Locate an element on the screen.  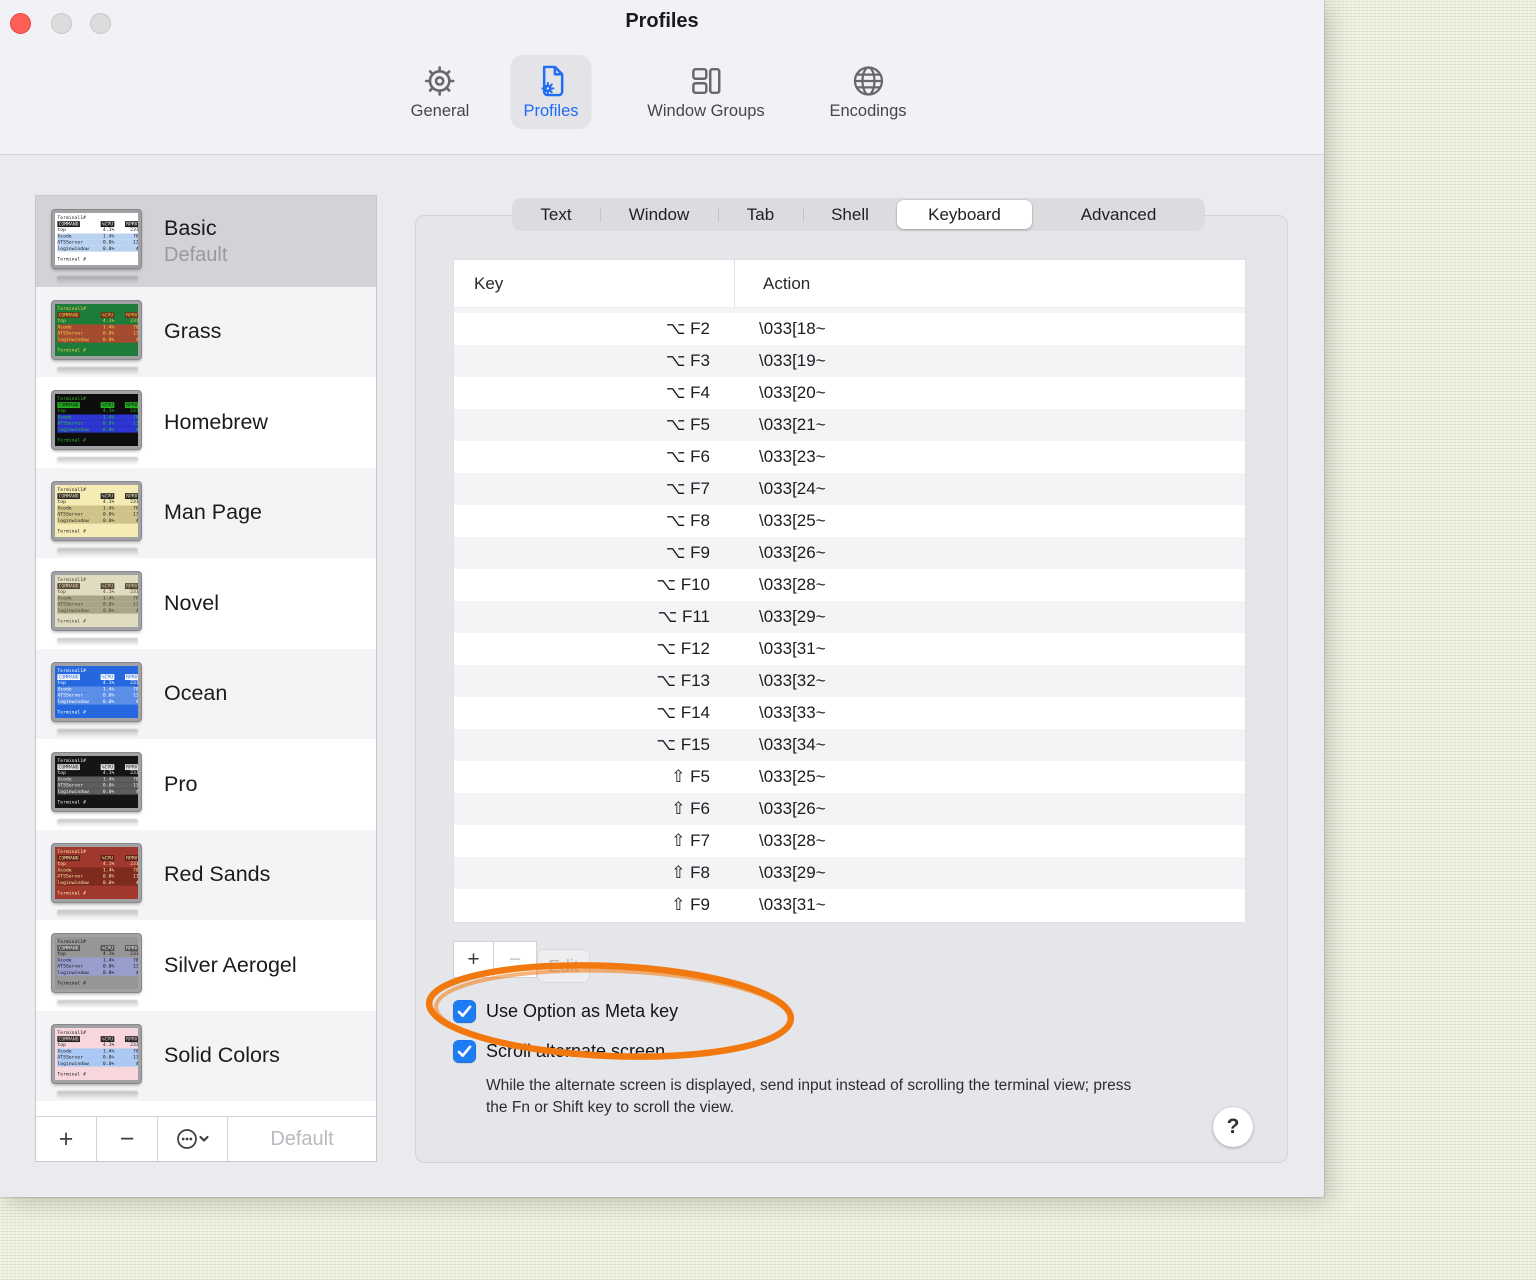
action-cell: \033[33~ is located at coordinates (792, 712).